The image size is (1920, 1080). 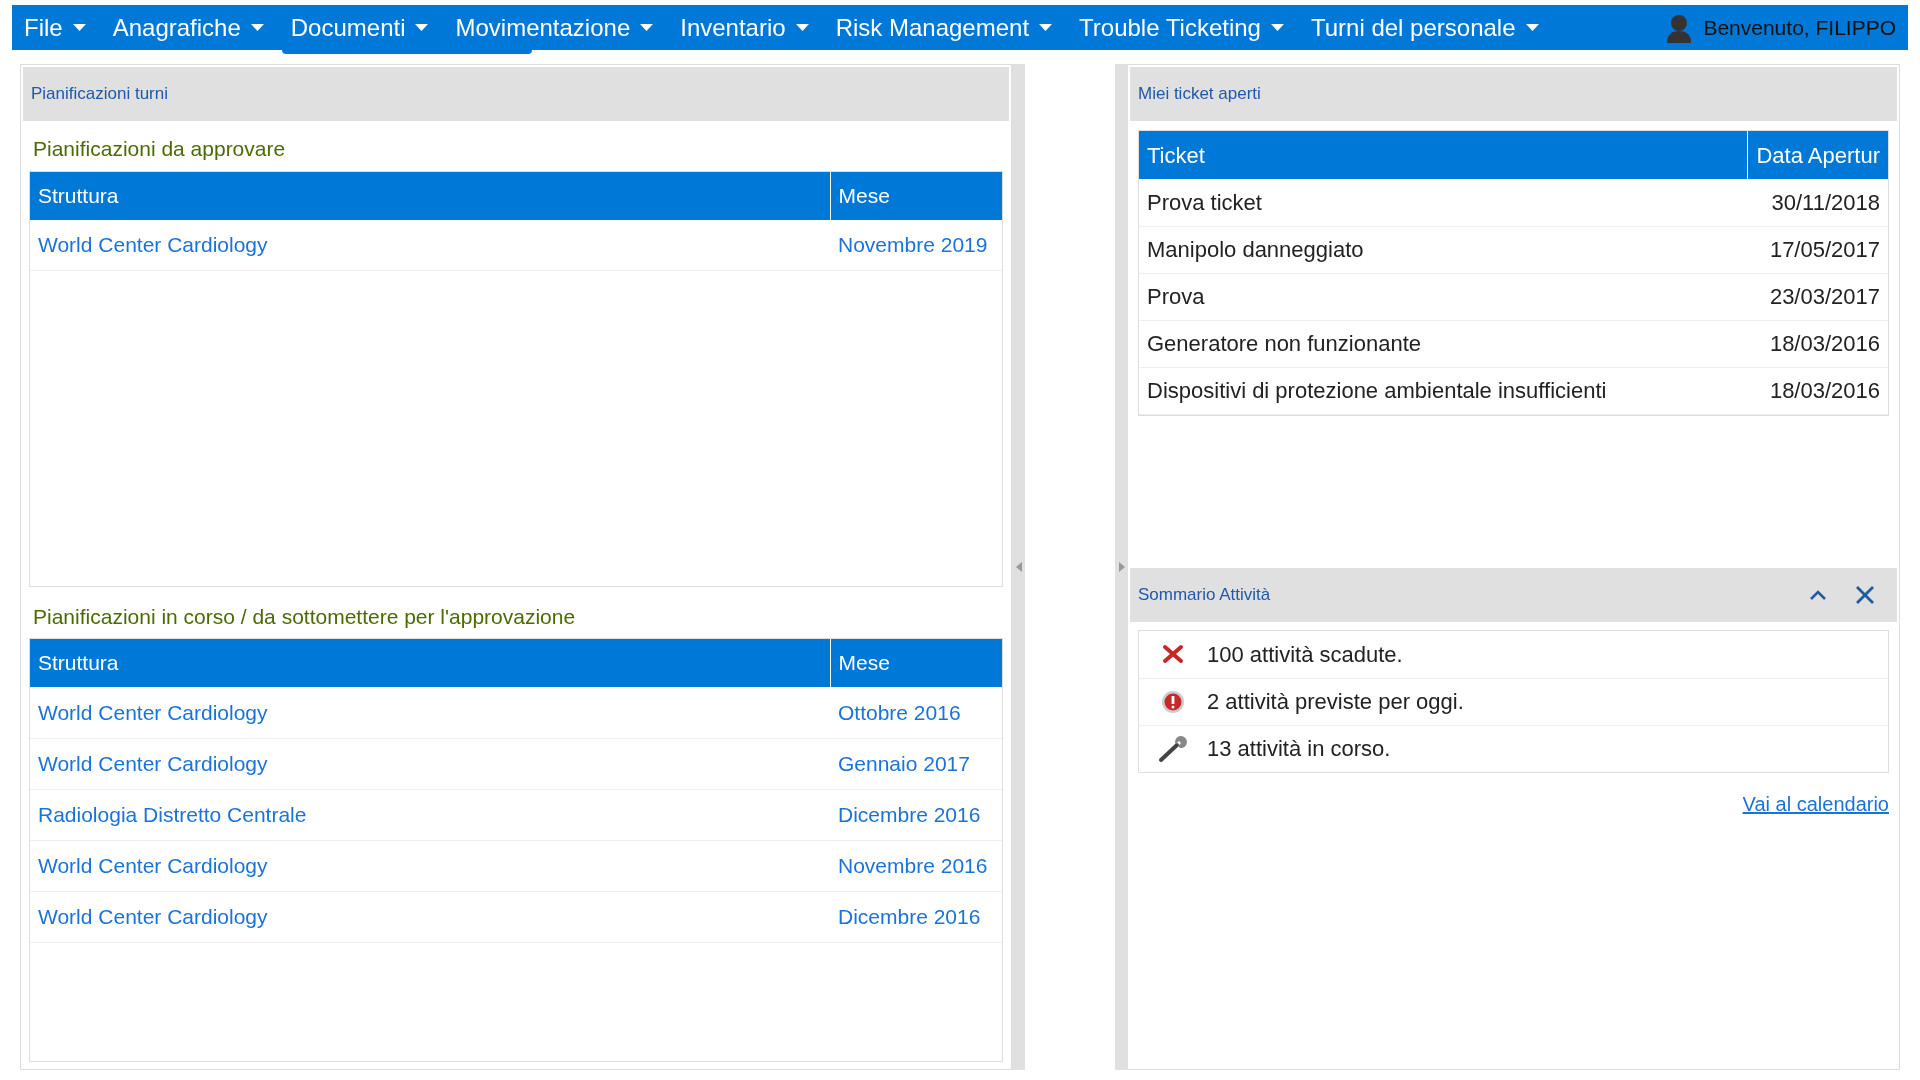 I want to click on table-cell: Manipolo danneggiato, so click(x=1443, y=249).